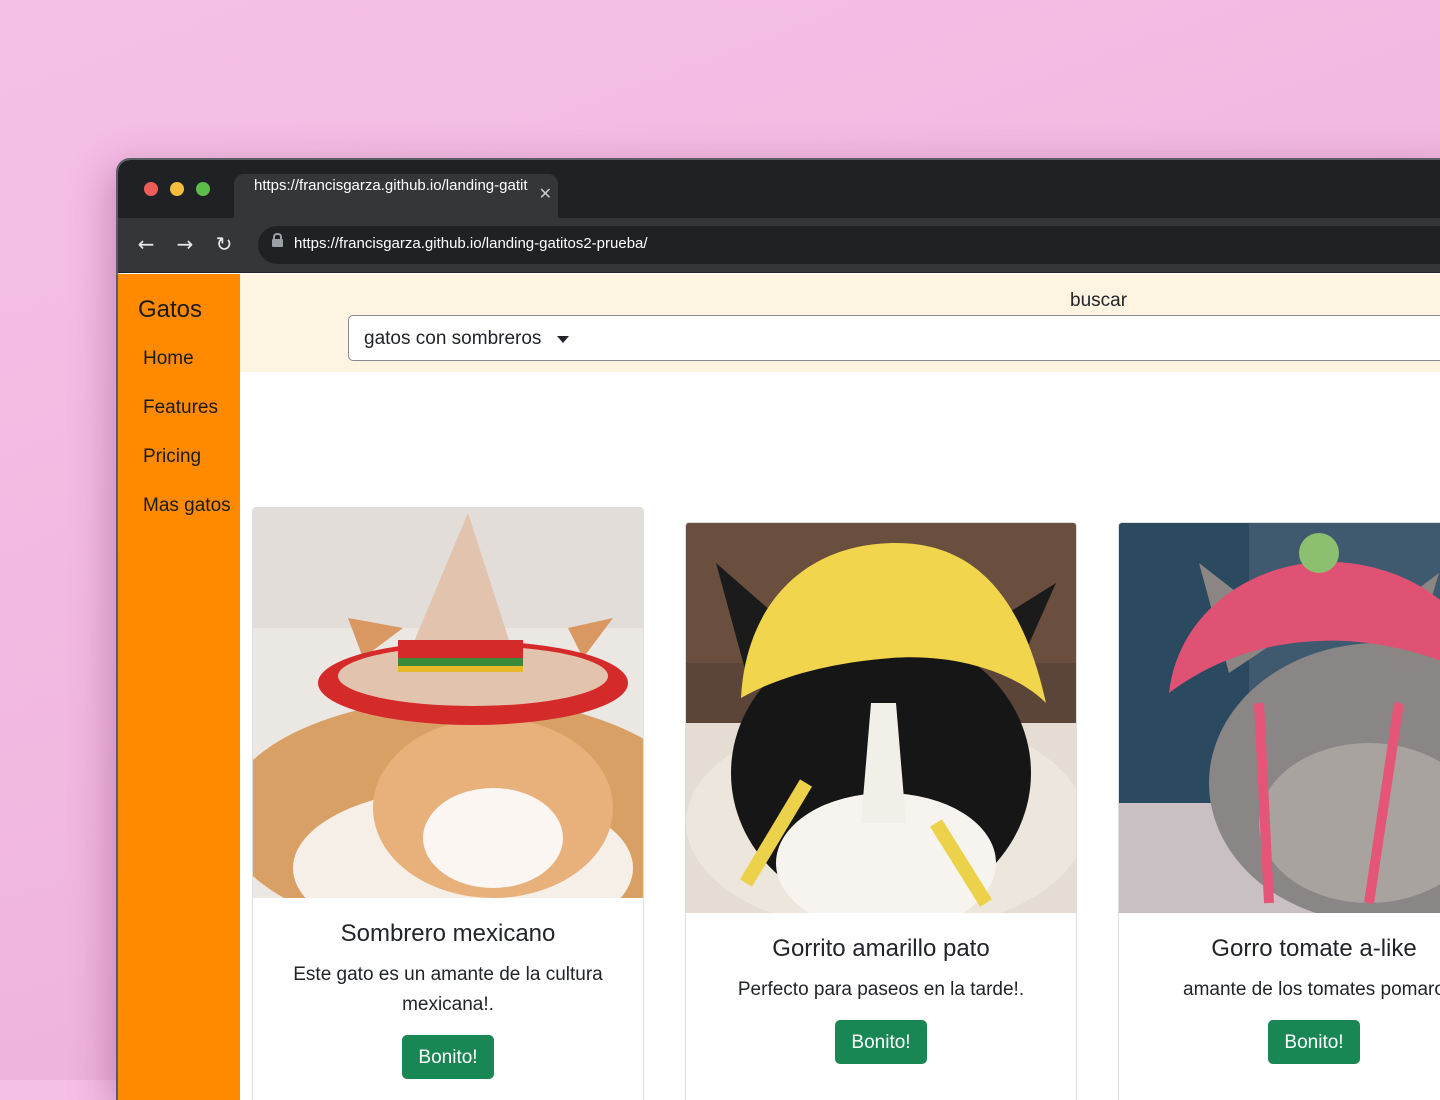 This screenshot has height=1100, width=1440. I want to click on search-label: buscar, so click(1099, 300).